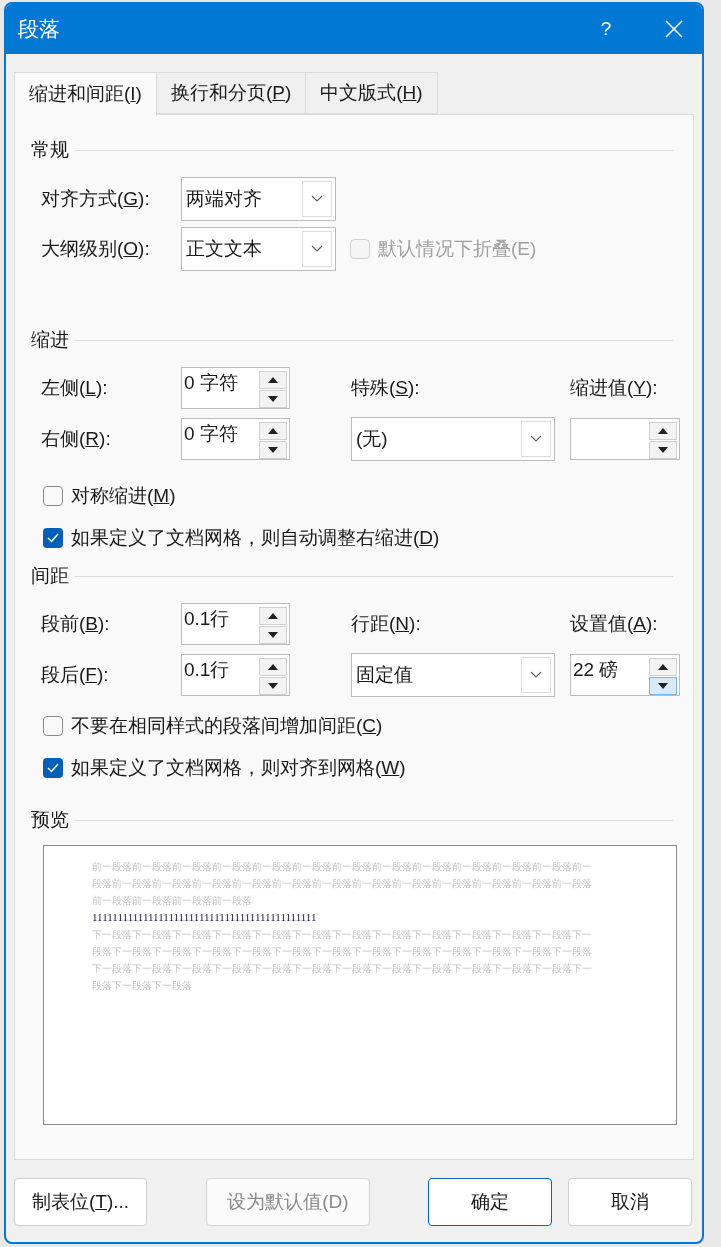 Image resolution: width=721 pixels, height=1247 pixels. Describe the element at coordinates (490, 1202) in the screenshot. I see `dialog-button: 确定` at that location.